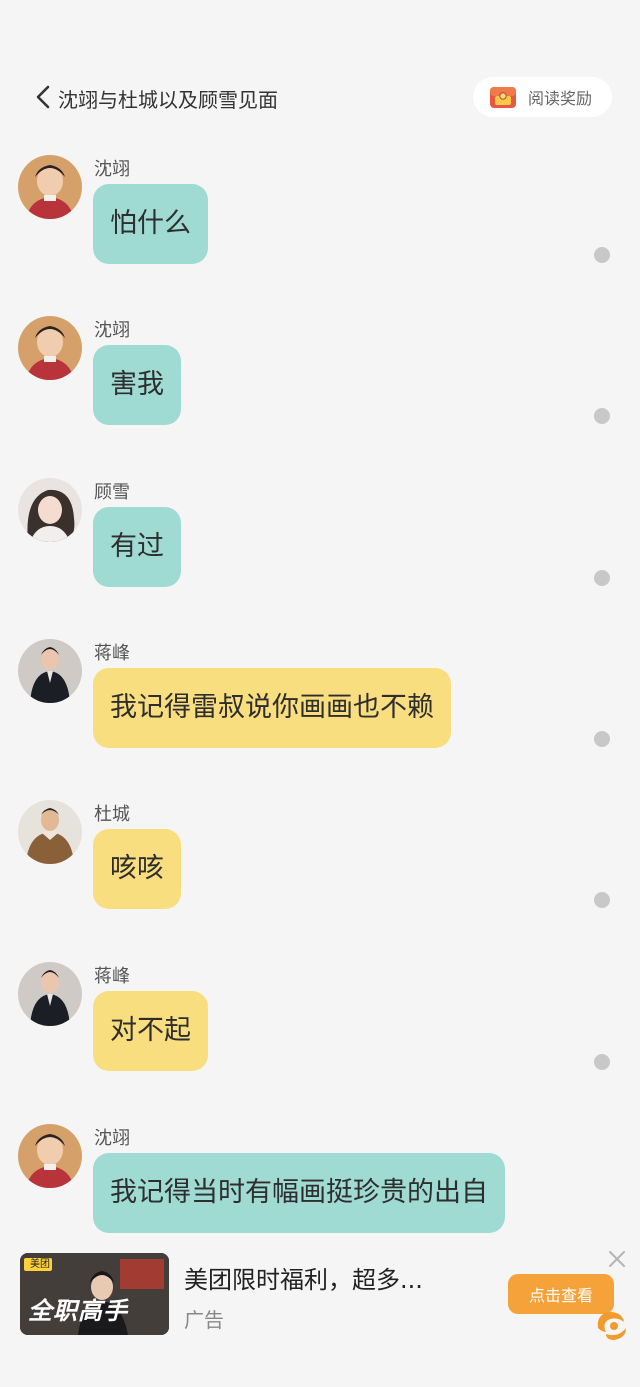 This screenshot has height=1387, width=640. I want to click on chat-header: 沈翊与杜城以及顾雪见面 阅读奖励, so click(320, 98).